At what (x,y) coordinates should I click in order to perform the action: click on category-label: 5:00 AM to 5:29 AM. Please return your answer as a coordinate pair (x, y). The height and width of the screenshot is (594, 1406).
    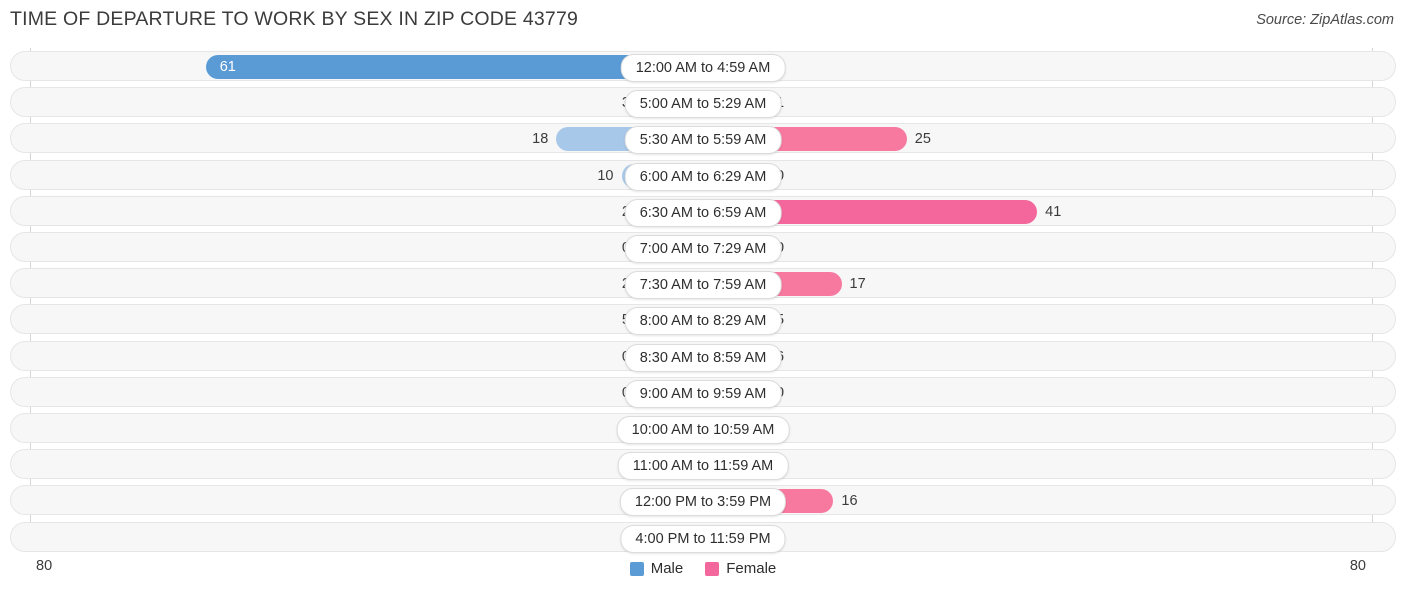
    Looking at the image, I should click on (703, 104).